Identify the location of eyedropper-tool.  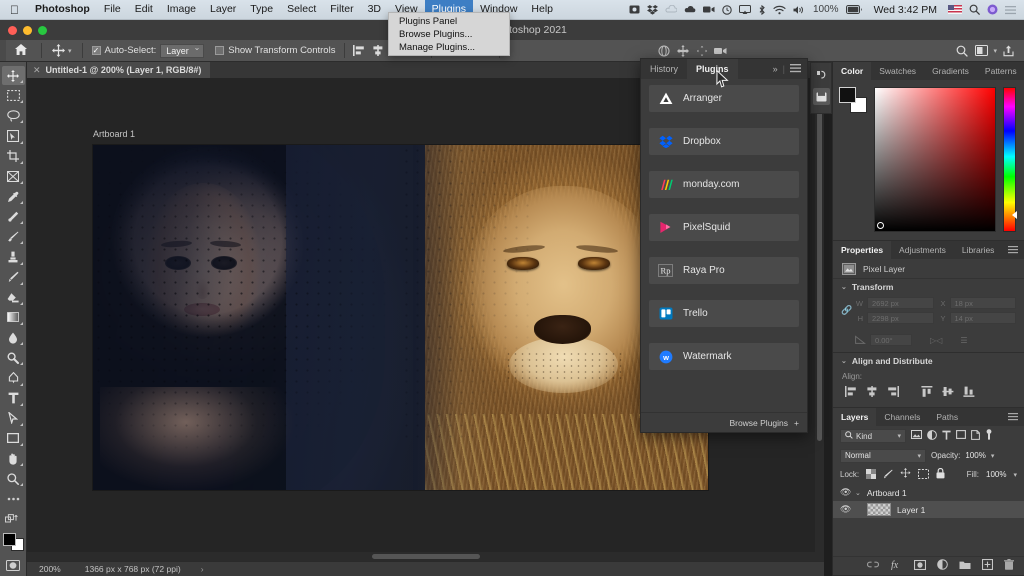
(13, 196).